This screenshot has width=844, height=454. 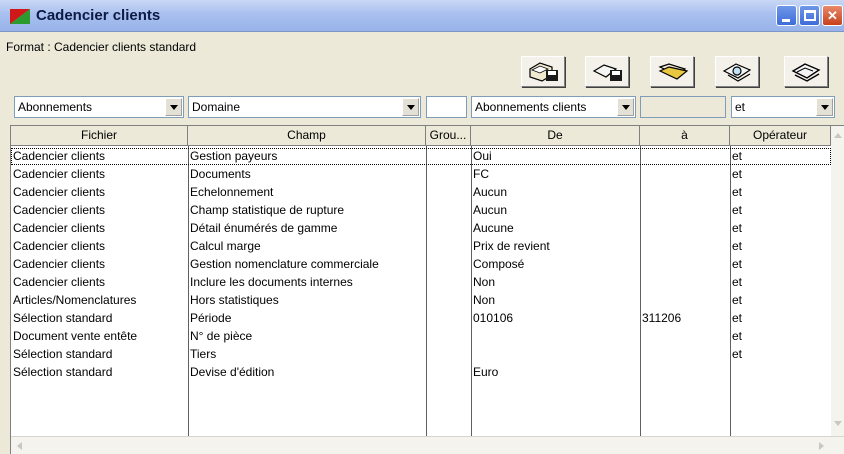 I want to click on table-row: Cadencier clients Echelonnement Aucun et, so click(x=421, y=192).